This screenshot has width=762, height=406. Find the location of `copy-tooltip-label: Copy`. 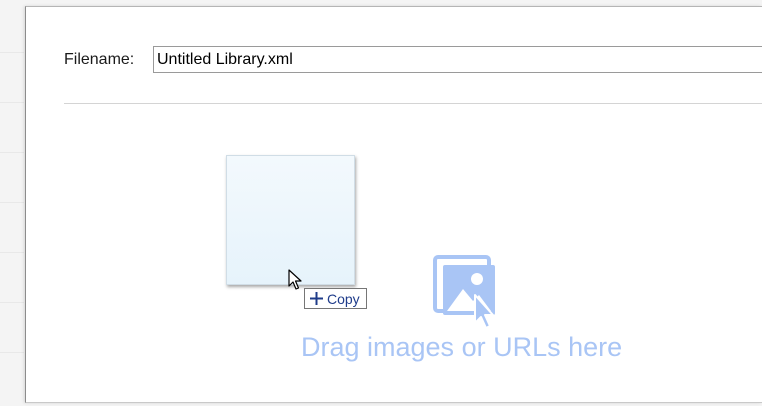

copy-tooltip-label: Copy is located at coordinates (343, 298).